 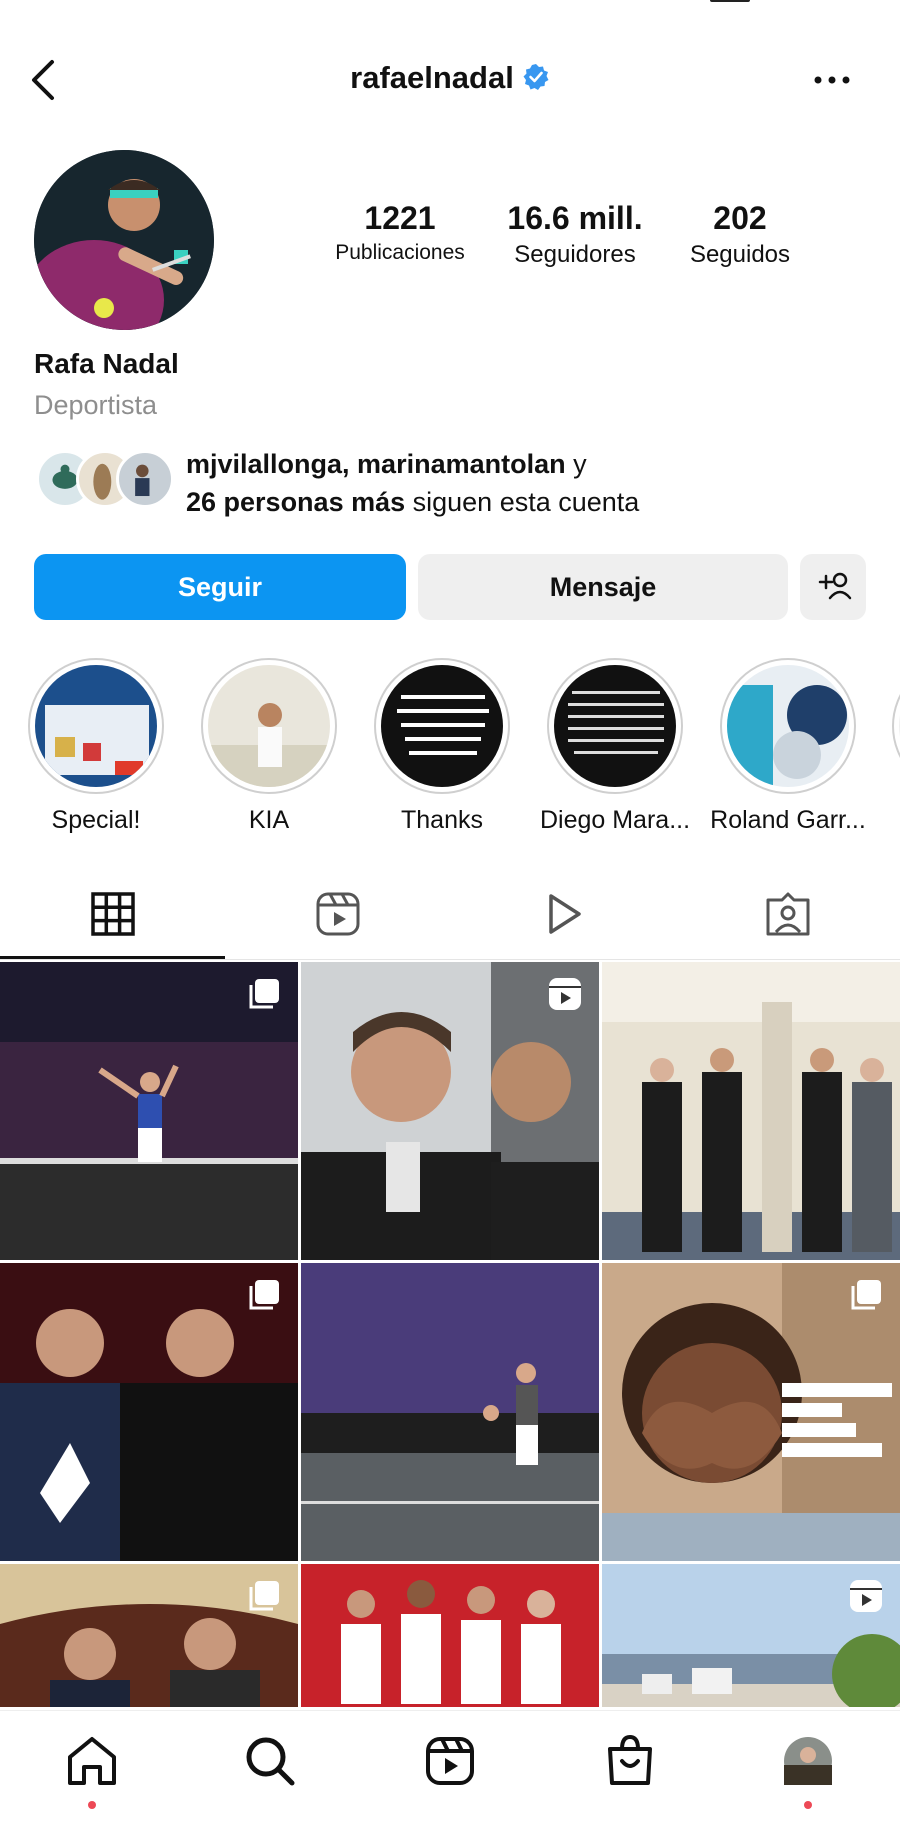 What do you see at coordinates (269, 820) in the screenshot?
I see `highlight-label: KIA` at bounding box center [269, 820].